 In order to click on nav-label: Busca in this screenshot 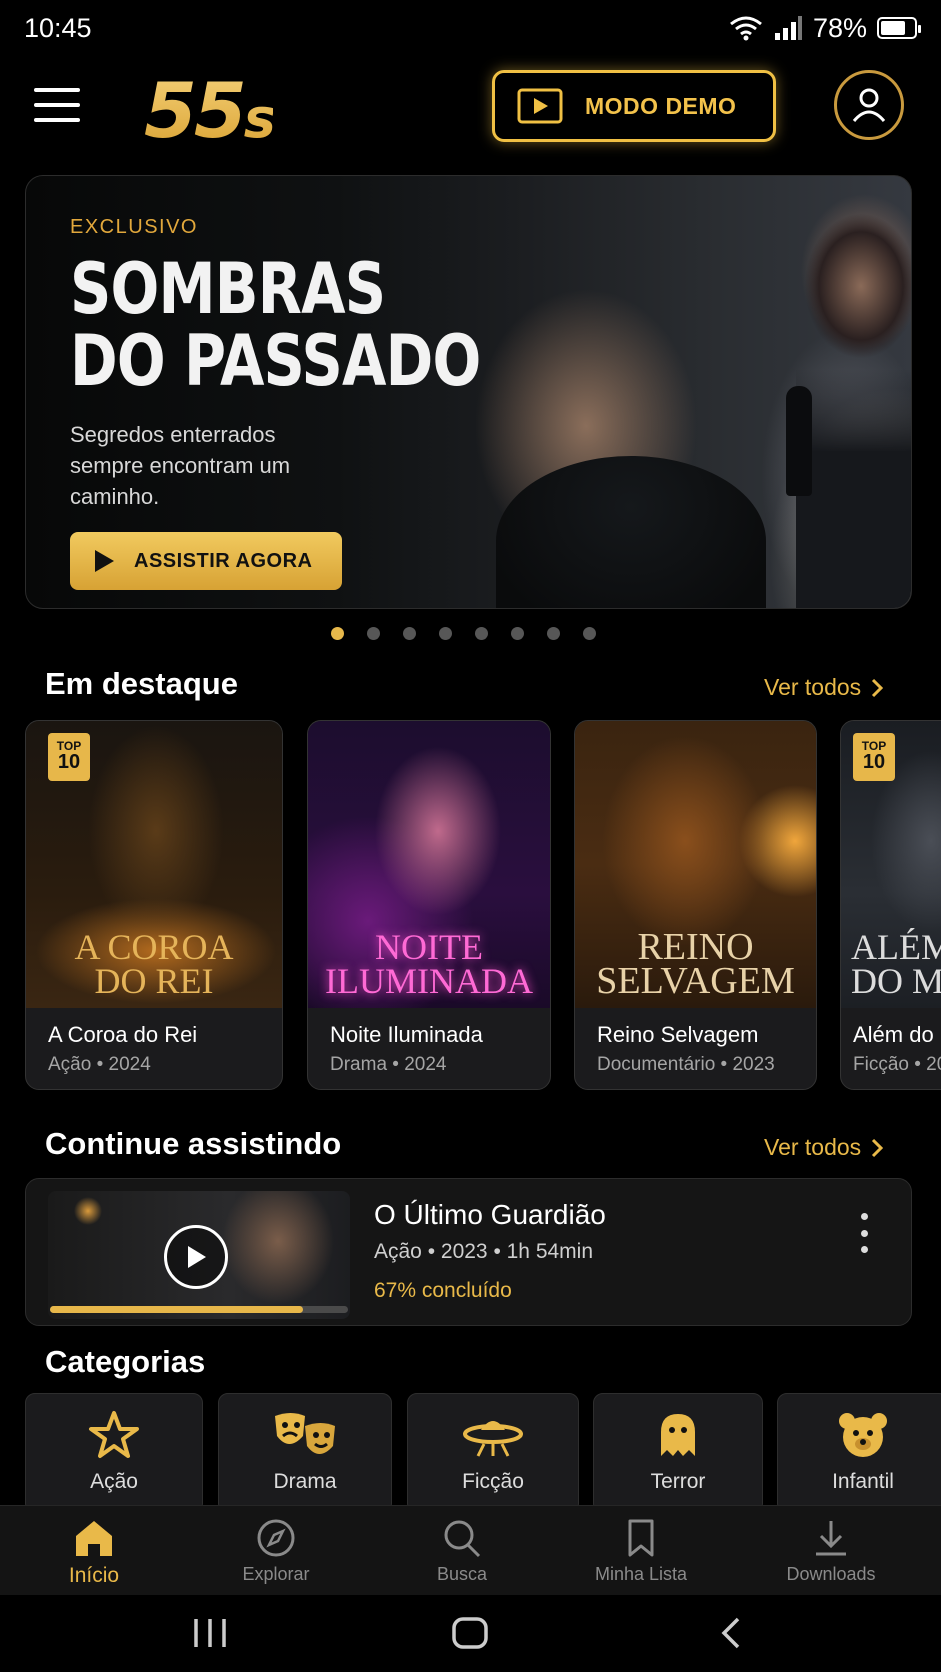, I will do `click(462, 1574)`.